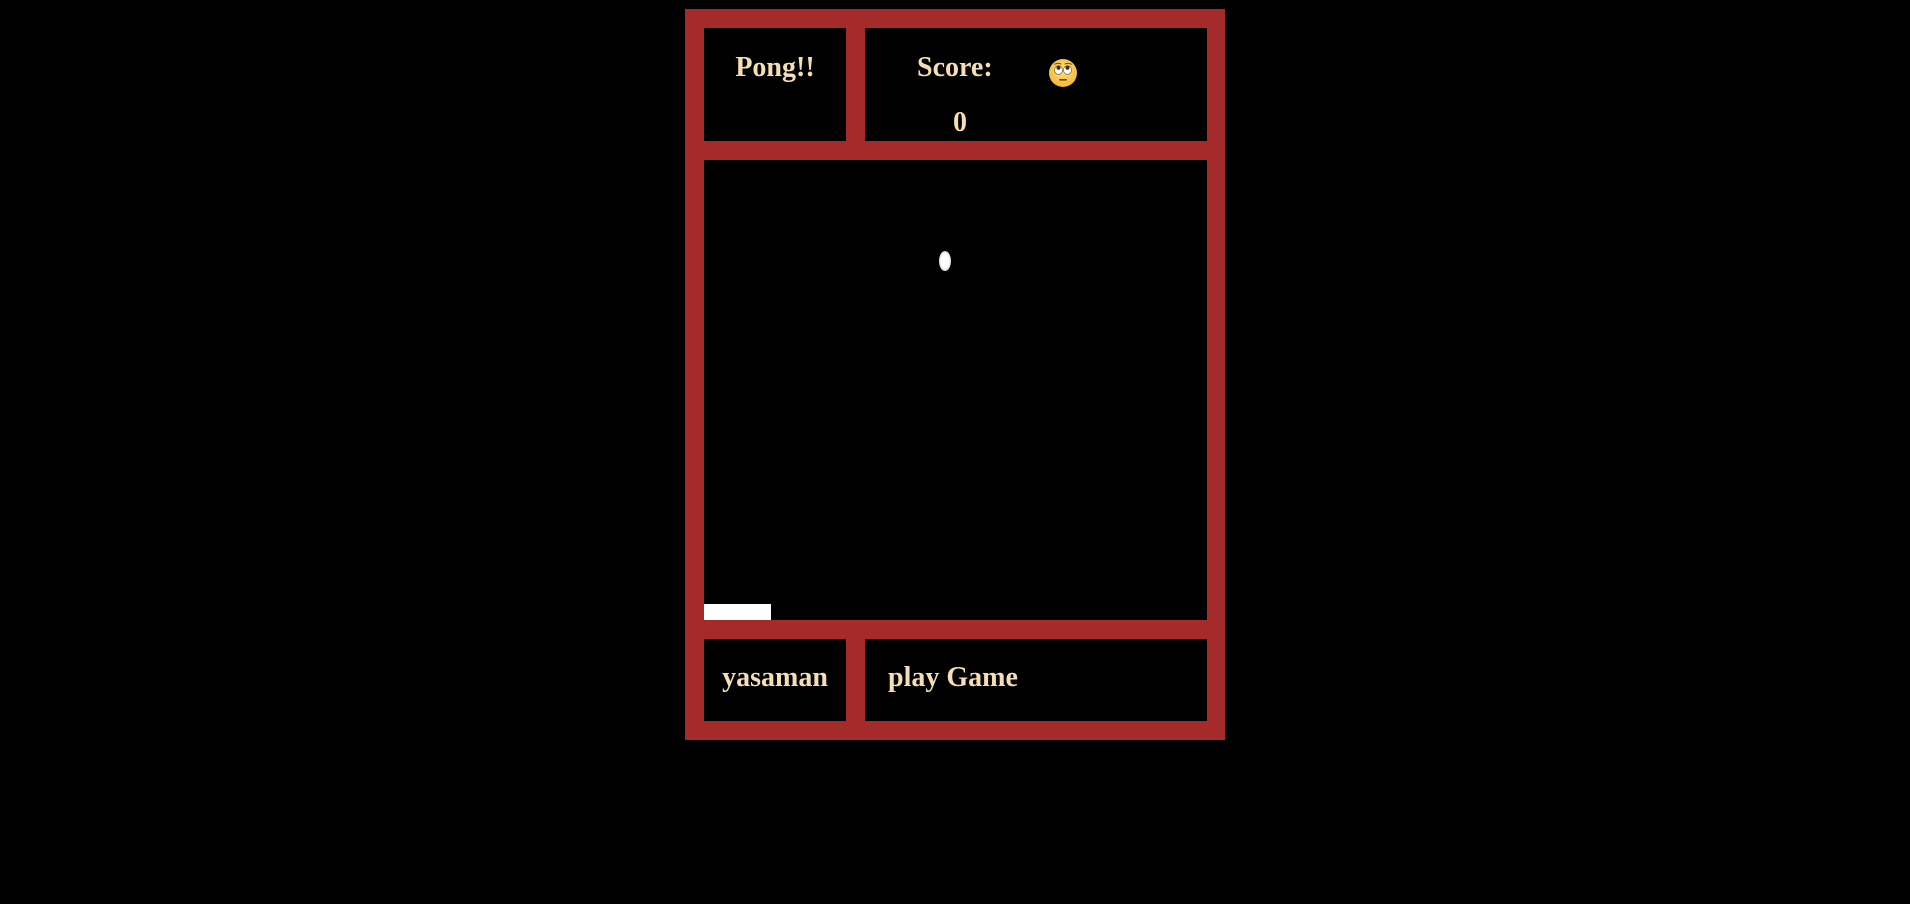  What do you see at coordinates (1036, 680) in the screenshot?
I see `play-game-button: play Game` at bounding box center [1036, 680].